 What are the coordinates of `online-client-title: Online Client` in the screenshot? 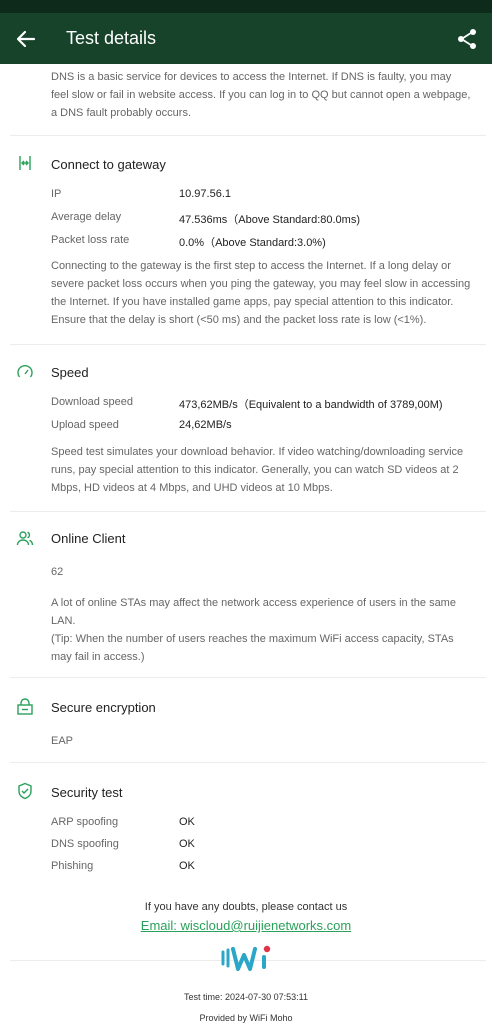 It's located at (88, 538).